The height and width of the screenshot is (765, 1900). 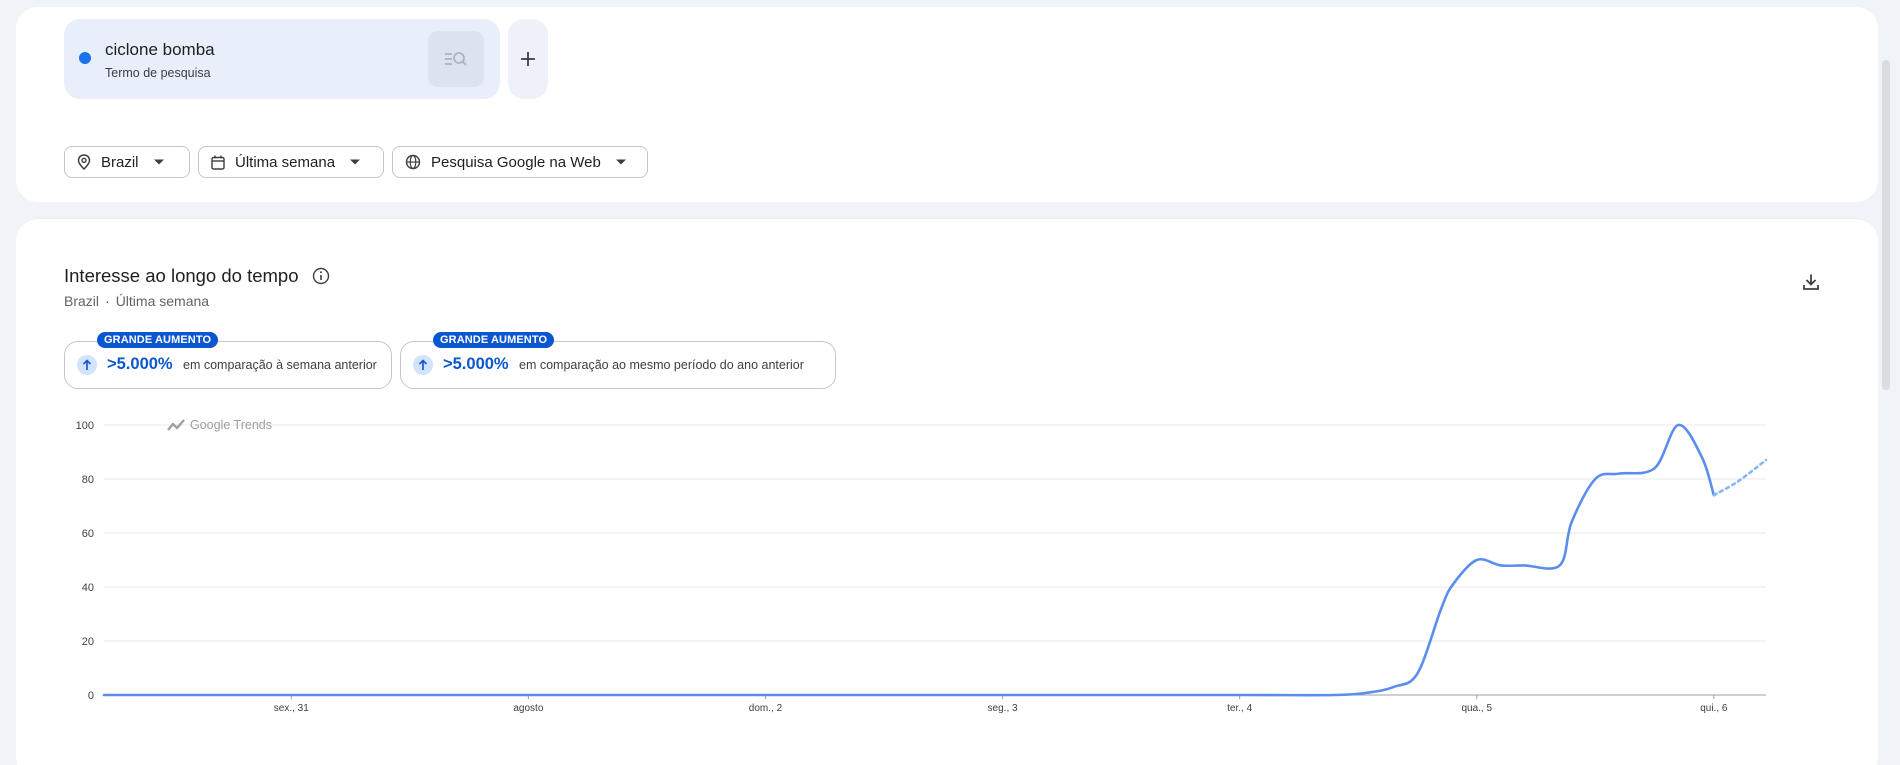 I want to click on term-color-dot, so click(x=85, y=58).